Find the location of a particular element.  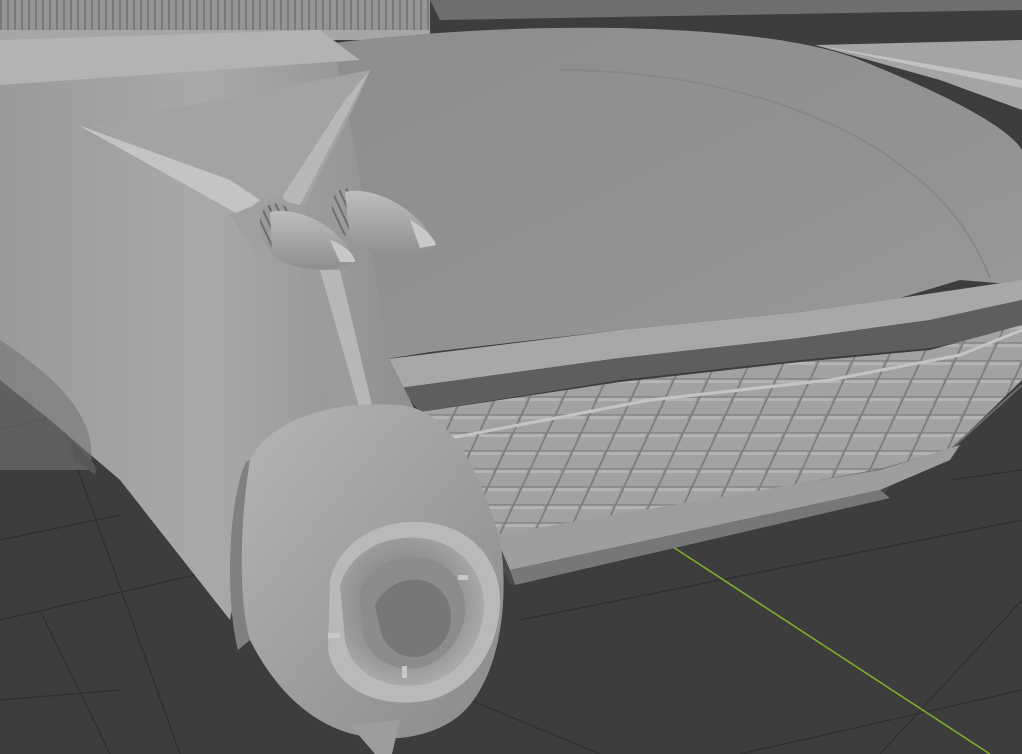

lower-fin-tip is located at coordinates (375, 737).